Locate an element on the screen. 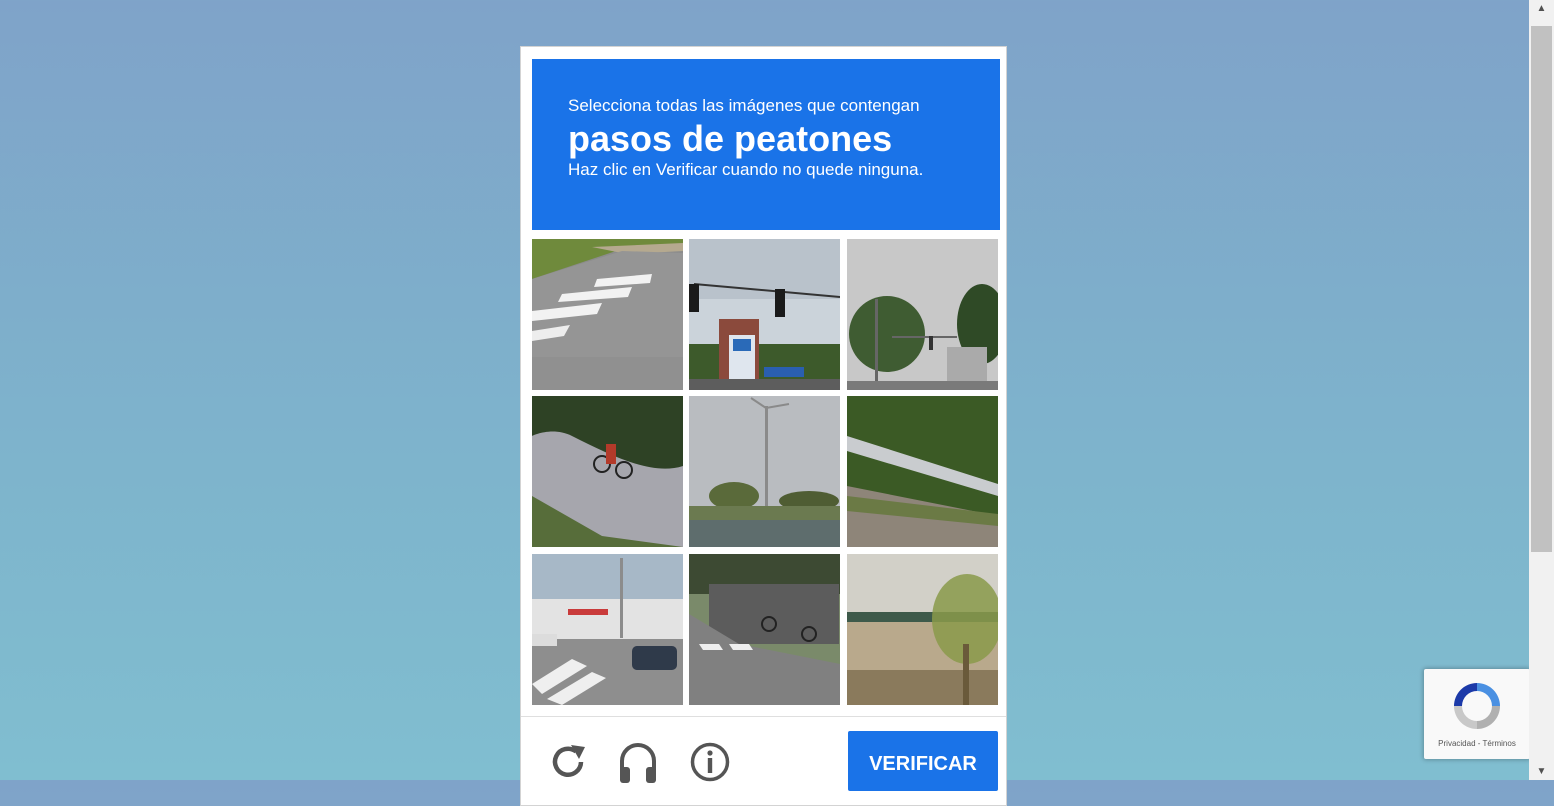  recaptcha-badge: Privacidad - Términos is located at coordinates (1477, 714).